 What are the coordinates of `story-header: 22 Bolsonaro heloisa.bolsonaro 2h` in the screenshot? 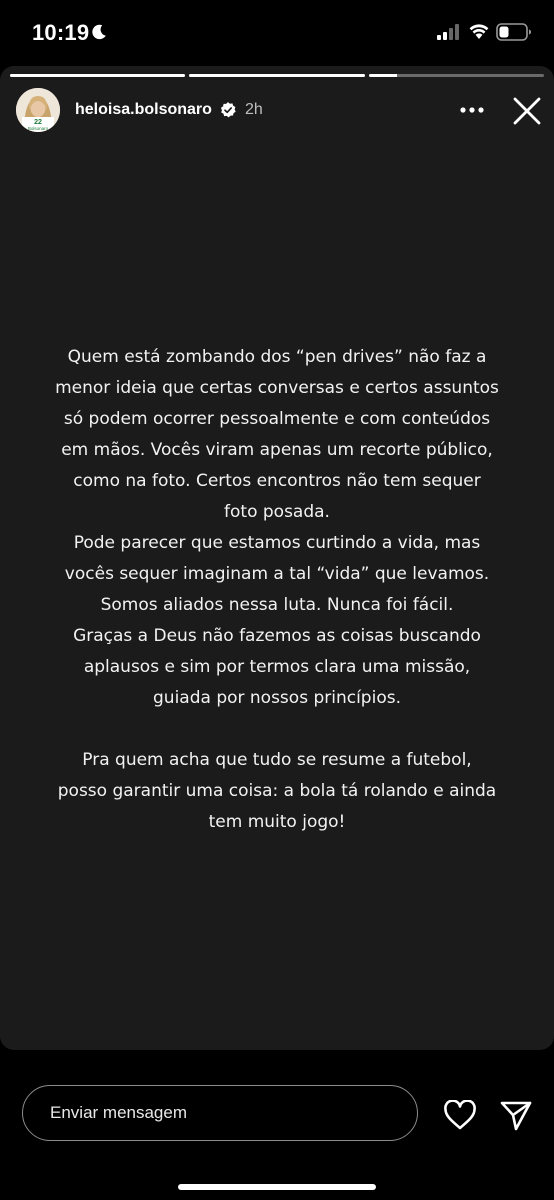 It's located at (278, 112).